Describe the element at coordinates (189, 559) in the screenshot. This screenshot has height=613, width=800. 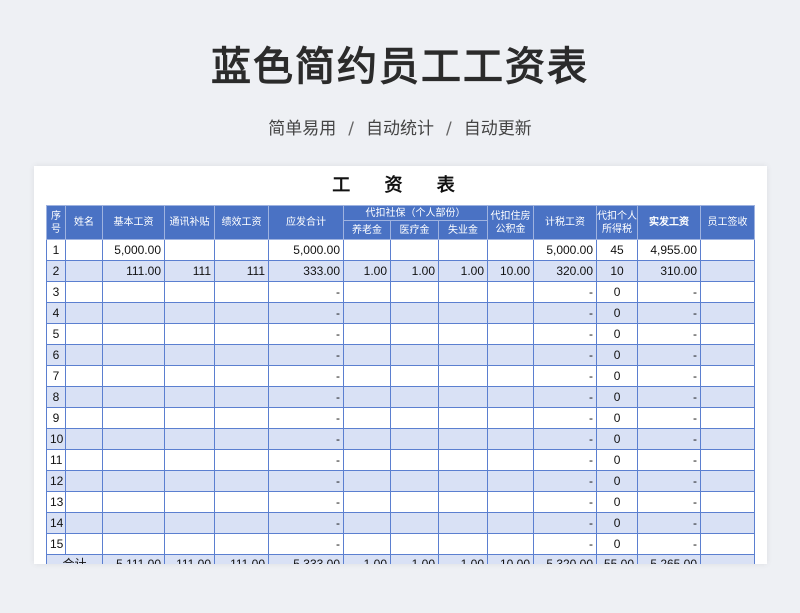
I see `total-cell-comm: 111.00` at that location.